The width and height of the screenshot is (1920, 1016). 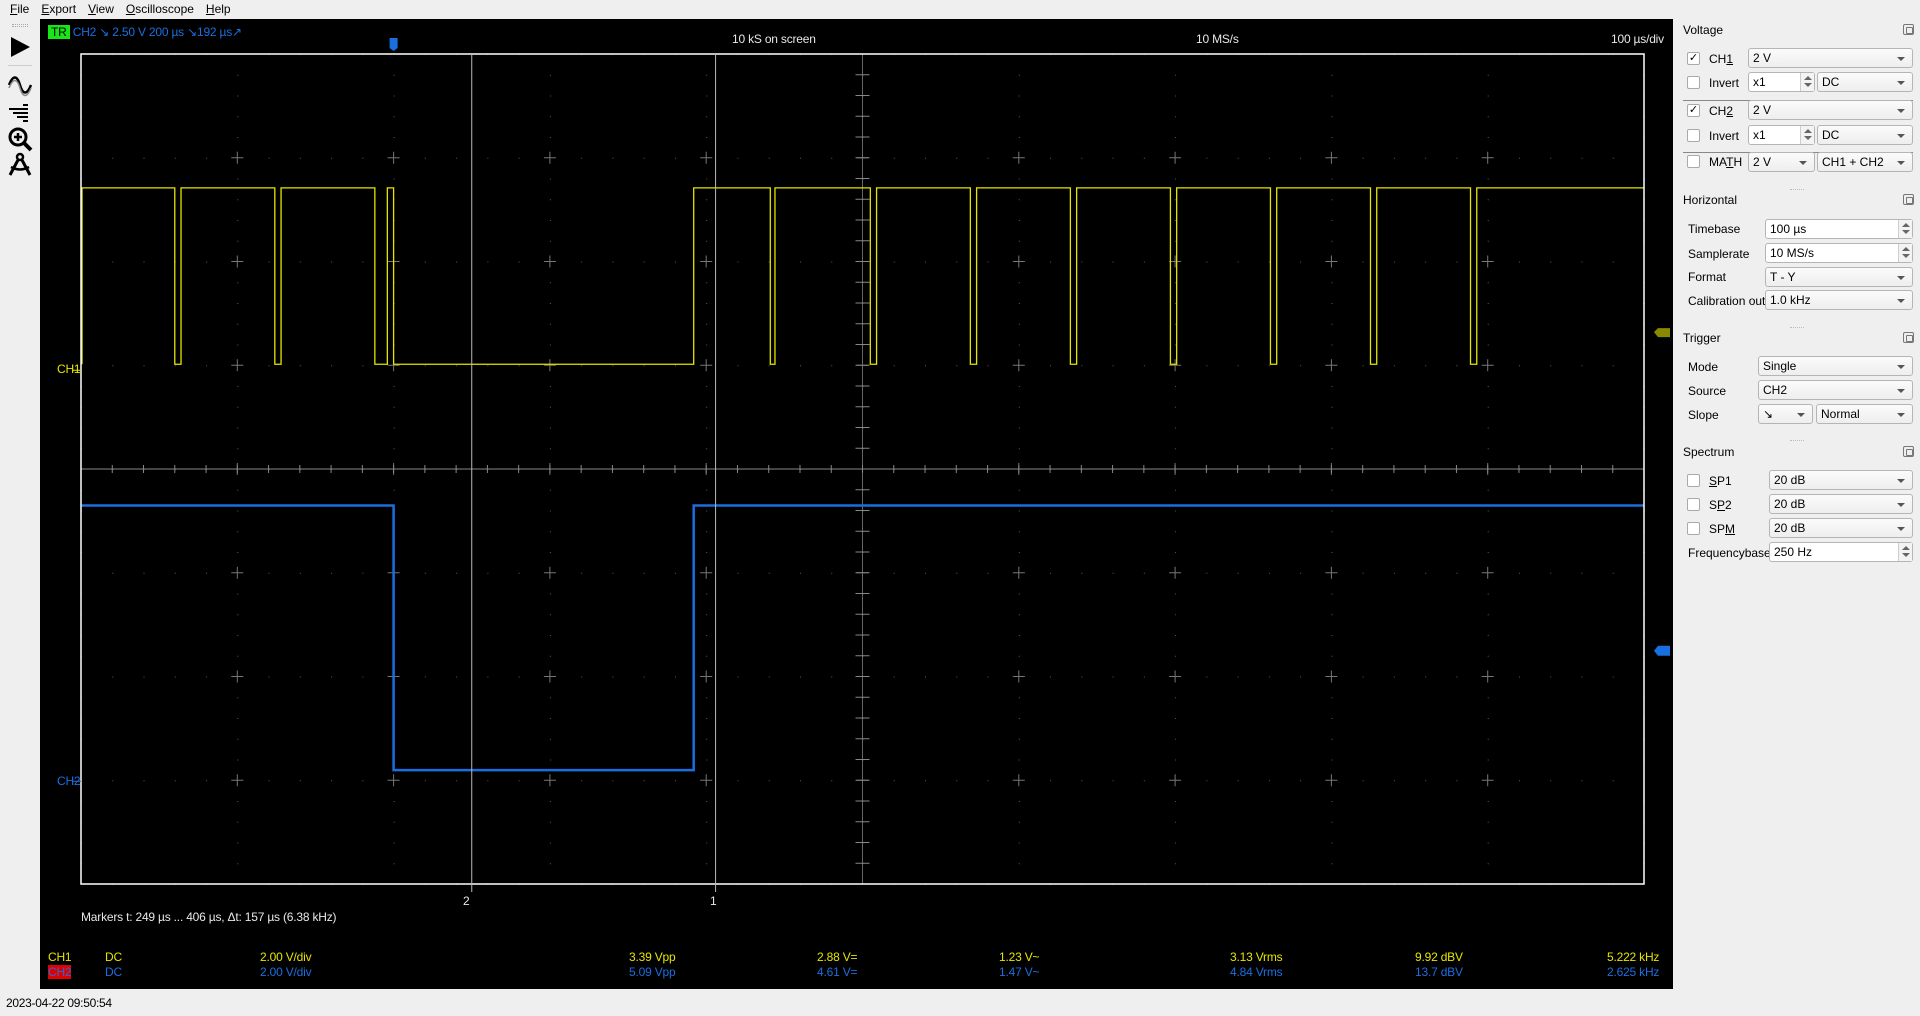 What do you see at coordinates (1839, 229) in the screenshot?
I see `timebase-spinbox: 100 µs` at bounding box center [1839, 229].